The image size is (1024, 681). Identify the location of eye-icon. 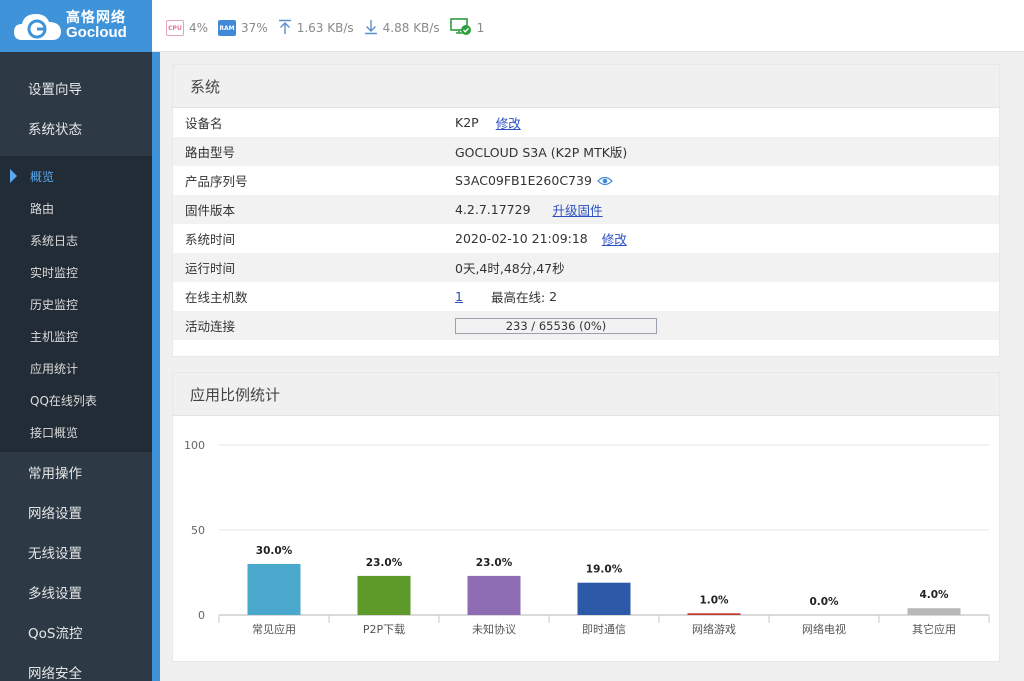
(605, 181).